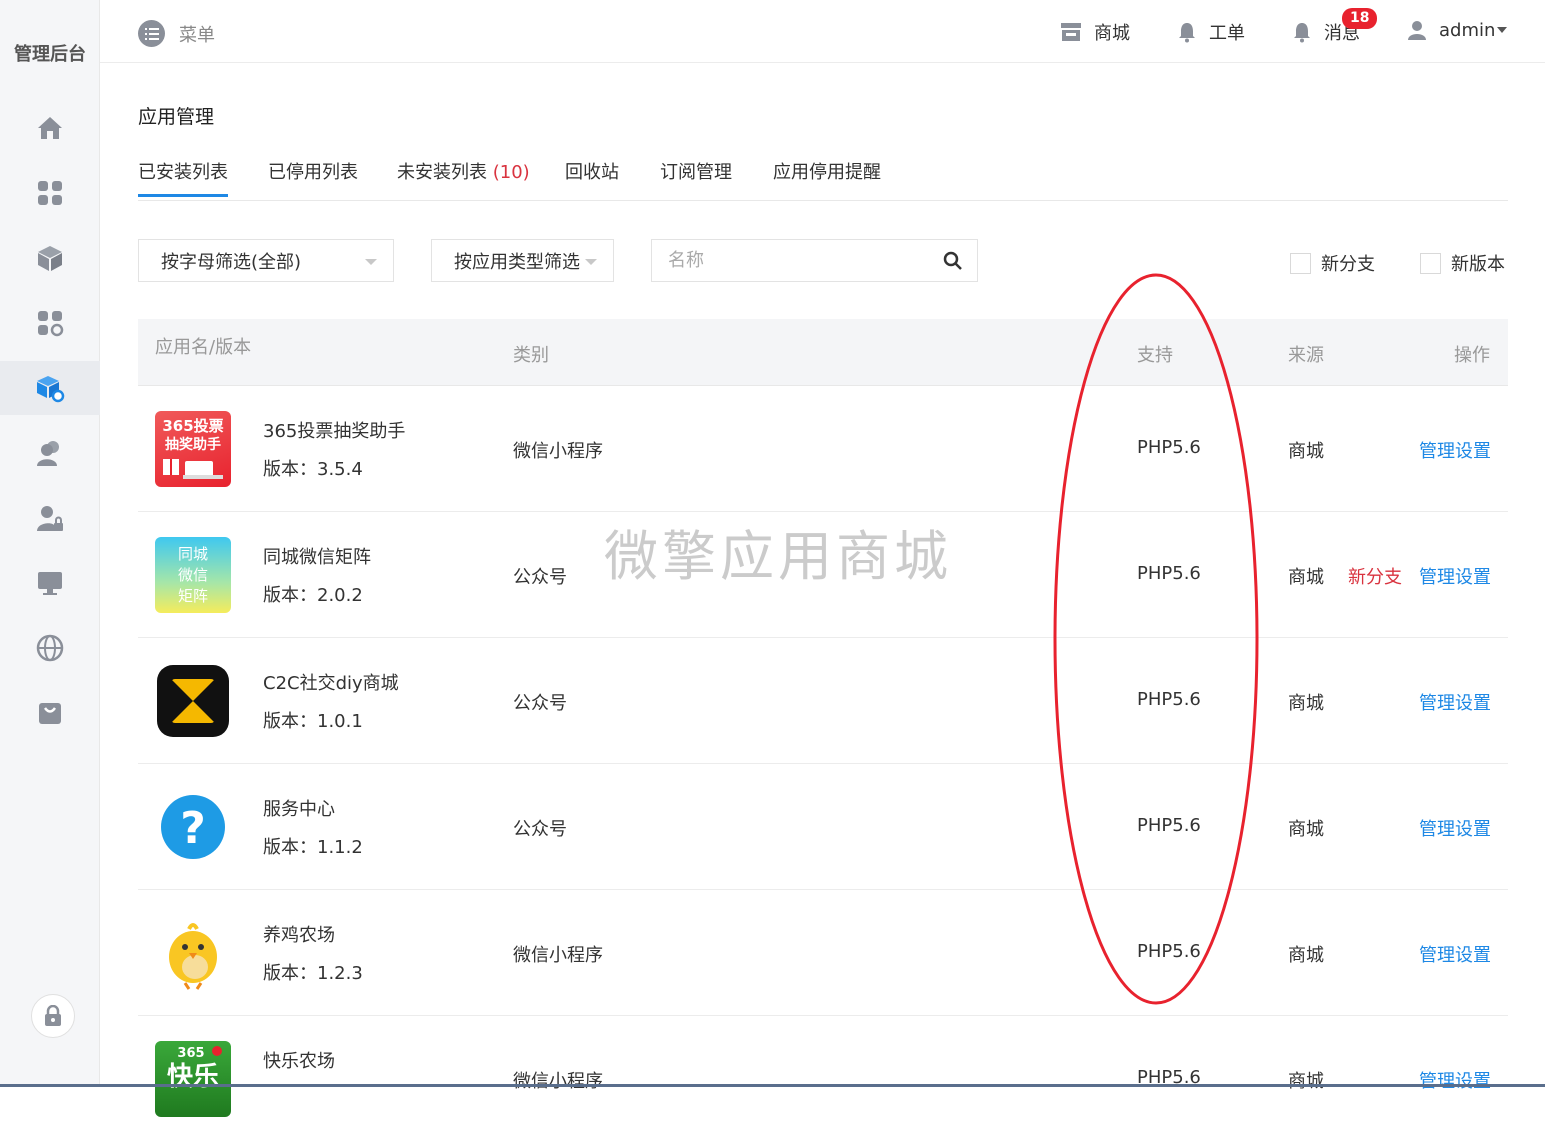 This screenshot has width=1545, height=1142. Describe the element at coordinates (313, 847) in the screenshot. I see `app-version: 版本：1.1.2` at that location.